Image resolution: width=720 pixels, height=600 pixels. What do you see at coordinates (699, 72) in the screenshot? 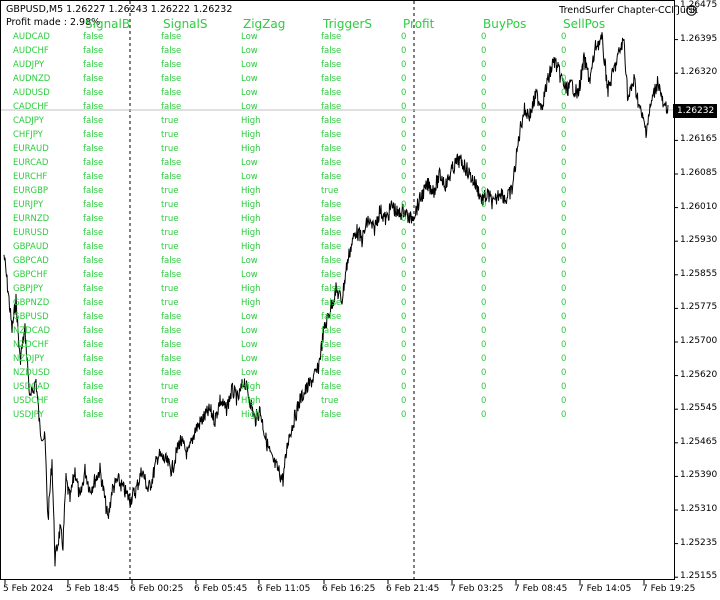
I see `price-axis-label: 1.26320` at bounding box center [699, 72].